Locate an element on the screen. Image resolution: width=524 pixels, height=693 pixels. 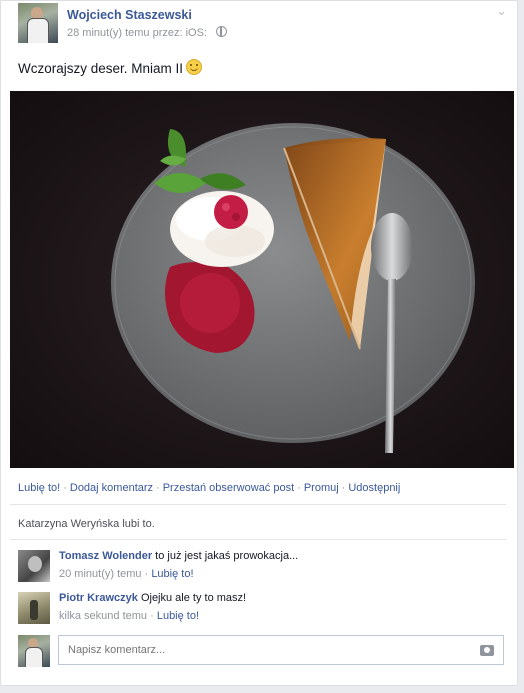
globe-icon is located at coordinates (222, 31).